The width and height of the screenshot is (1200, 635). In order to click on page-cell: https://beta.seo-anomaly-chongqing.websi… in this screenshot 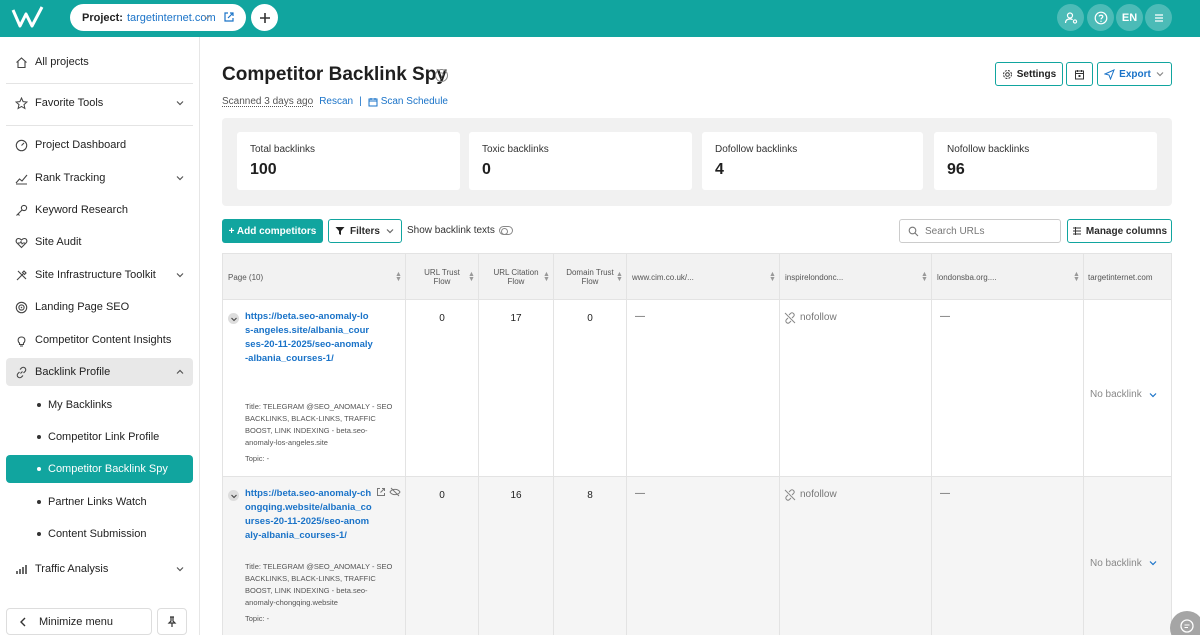, I will do `click(314, 556)`.